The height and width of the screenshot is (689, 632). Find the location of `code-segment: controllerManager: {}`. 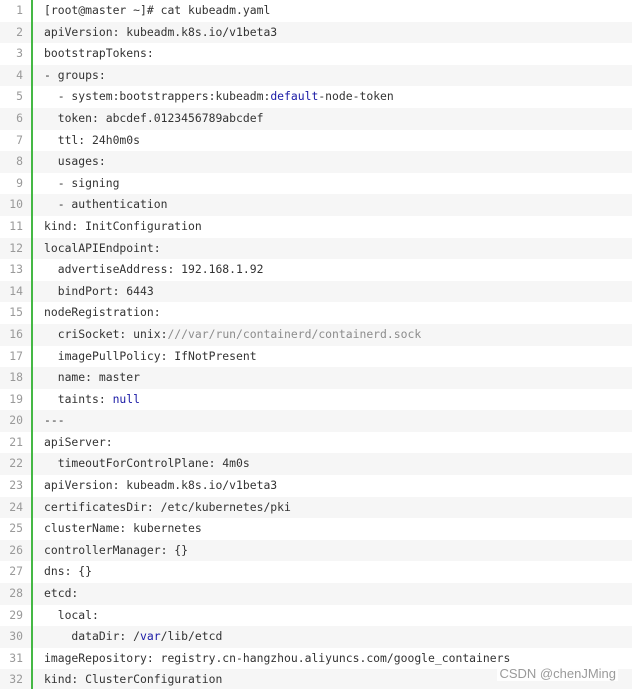

code-segment: controllerManager: {} is located at coordinates (116, 549).